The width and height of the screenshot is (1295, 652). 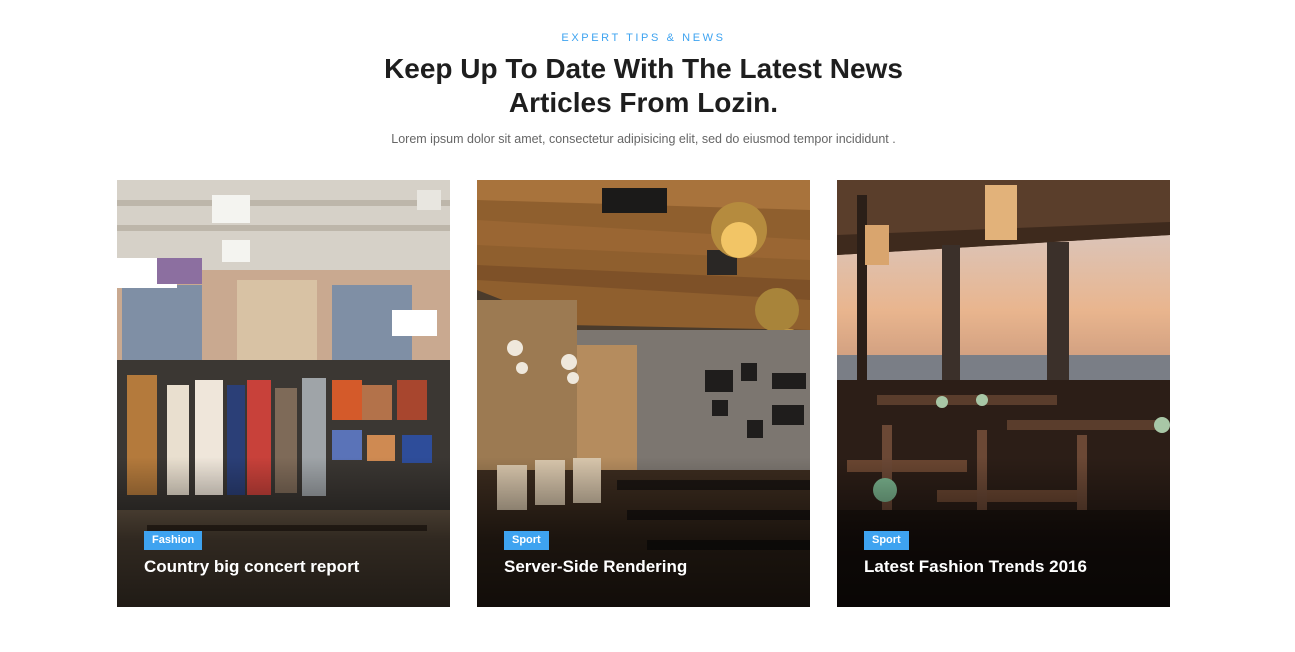 I want to click on category-badge: Fashion, so click(x=173, y=540).